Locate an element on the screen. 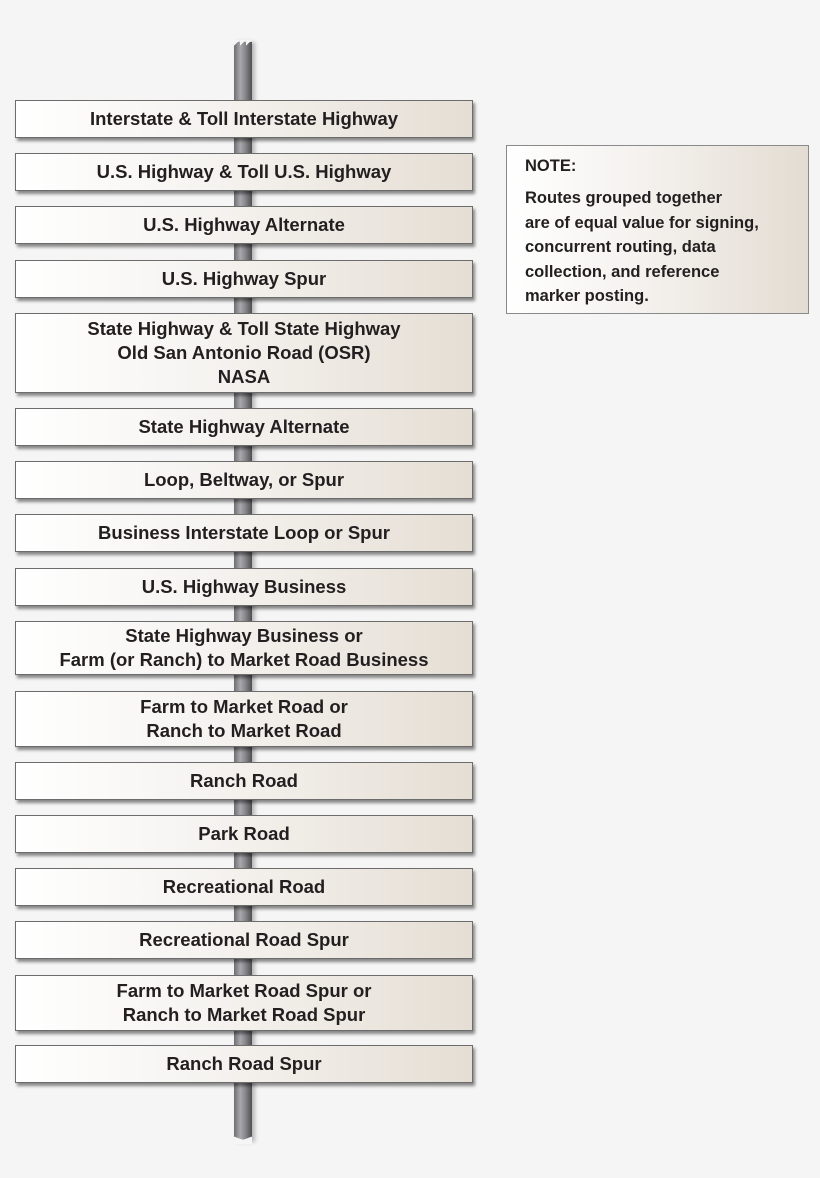 This screenshot has width=820, height=1178. route-sign-label: Farm (or Ranch) to Market Road Business is located at coordinates (244, 659).